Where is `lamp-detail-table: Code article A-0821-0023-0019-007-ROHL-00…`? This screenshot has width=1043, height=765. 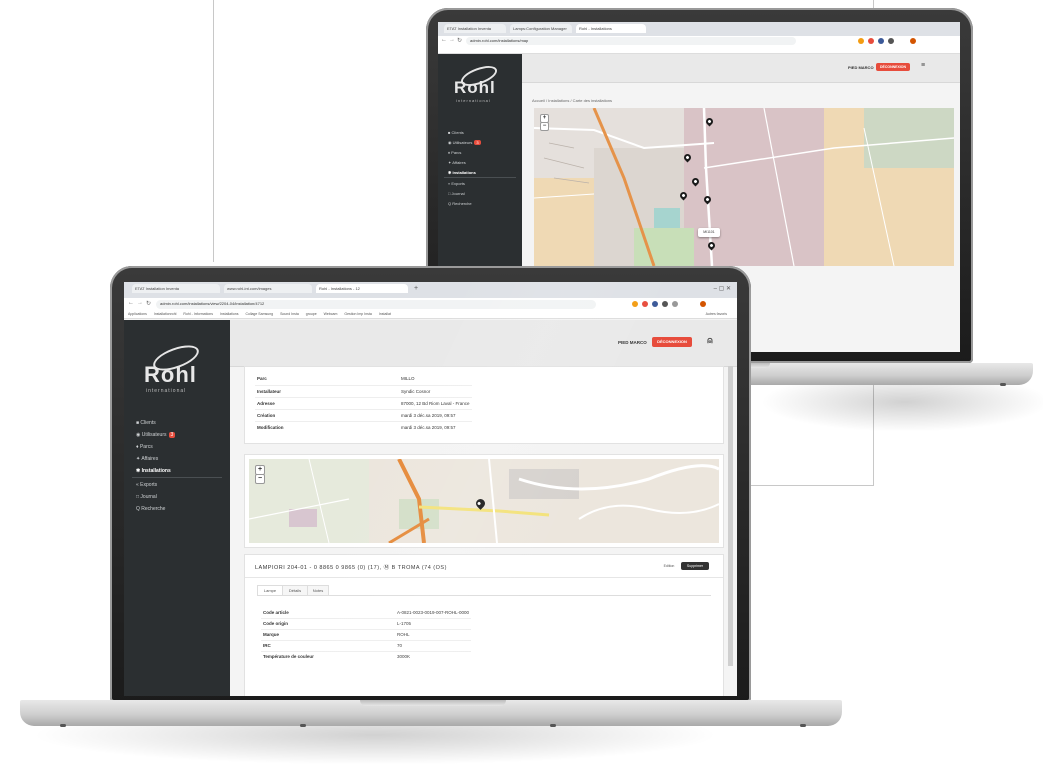
lamp-detail-table: Code article A-0821-0023-0019-007-ROHL-00… is located at coordinates (366, 634).